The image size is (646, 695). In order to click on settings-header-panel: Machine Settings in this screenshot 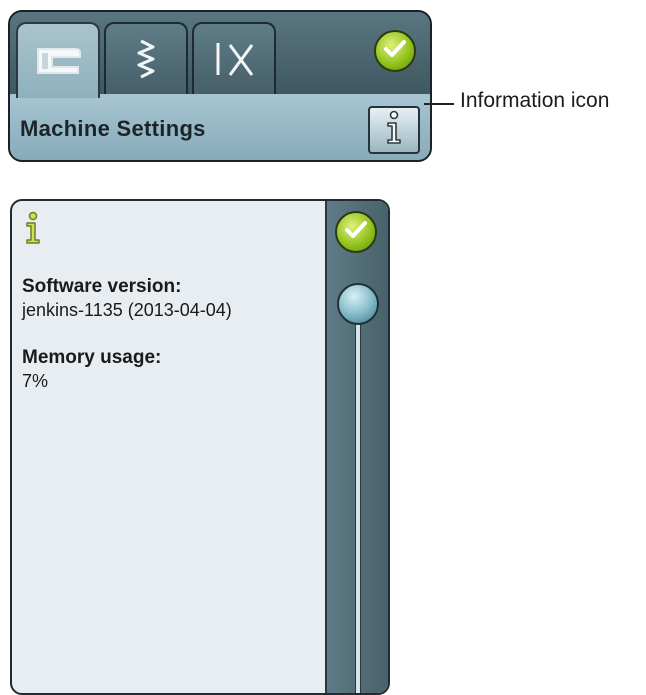, I will do `click(220, 86)`.